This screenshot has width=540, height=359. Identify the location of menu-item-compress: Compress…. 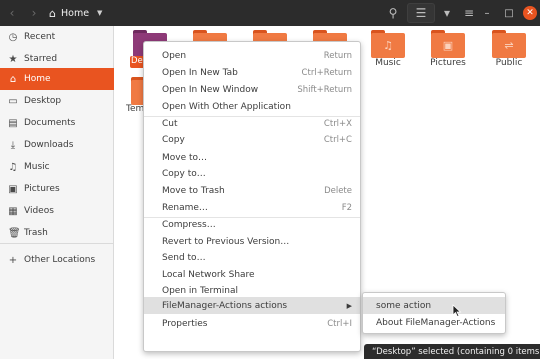
(252, 224).